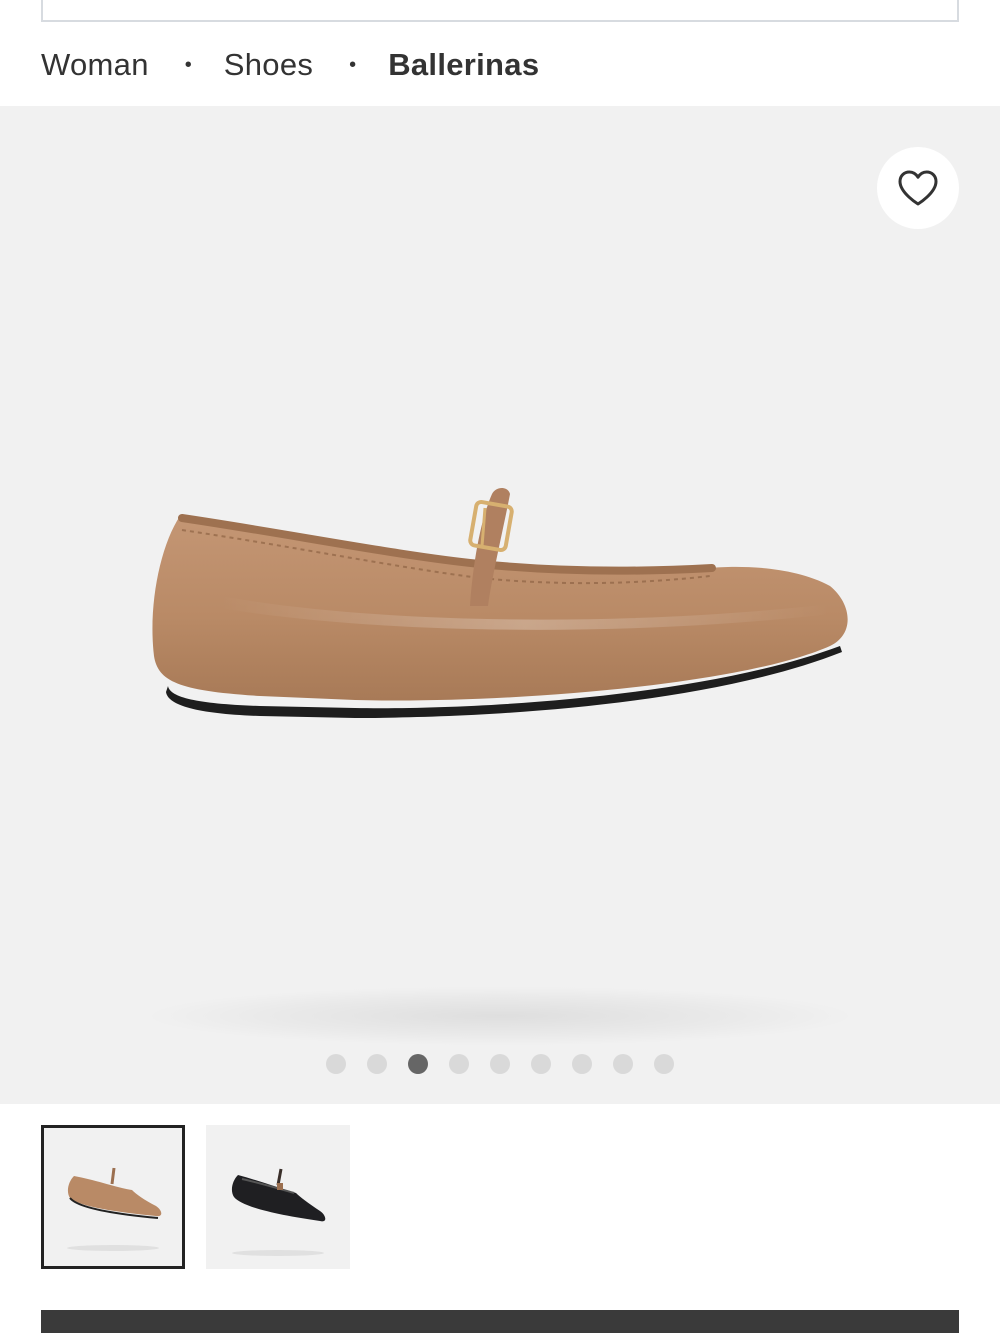 The height and width of the screenshot is (1333, 1000). I want to click on image-floor-shadow, so click(500, 1016).